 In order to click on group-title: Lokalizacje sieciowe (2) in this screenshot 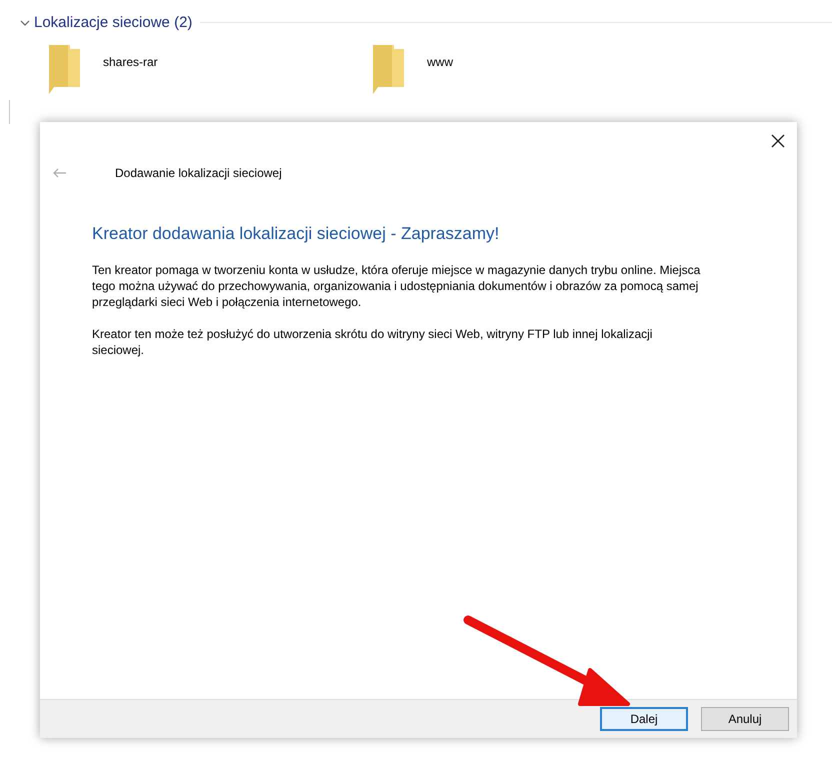, I will do `click(113, 22)`.